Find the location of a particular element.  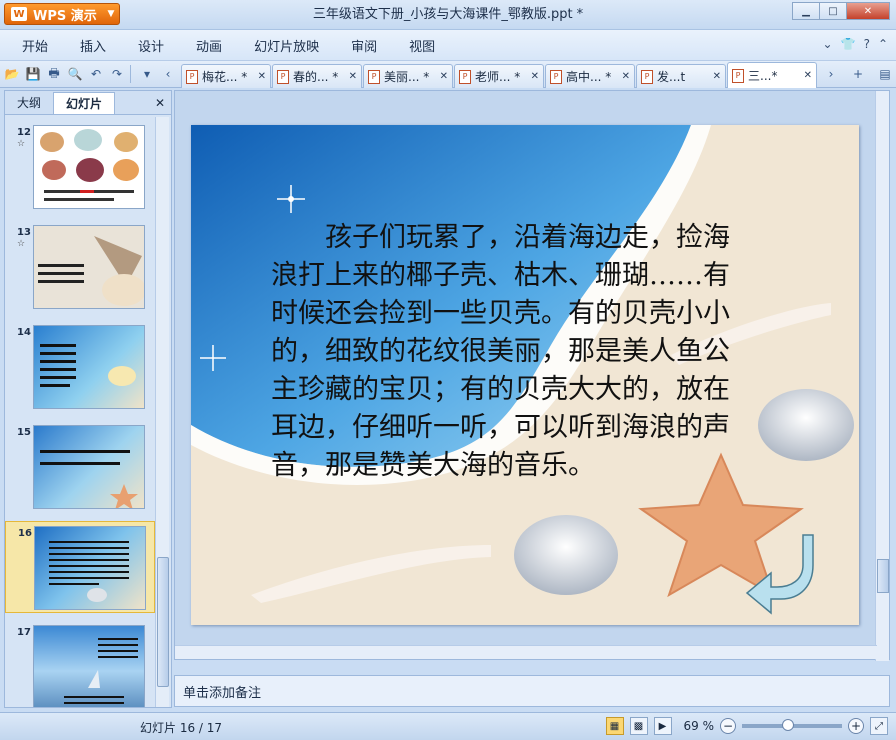

menu-item-insert: 插入 is located at coordinates (93, 45).